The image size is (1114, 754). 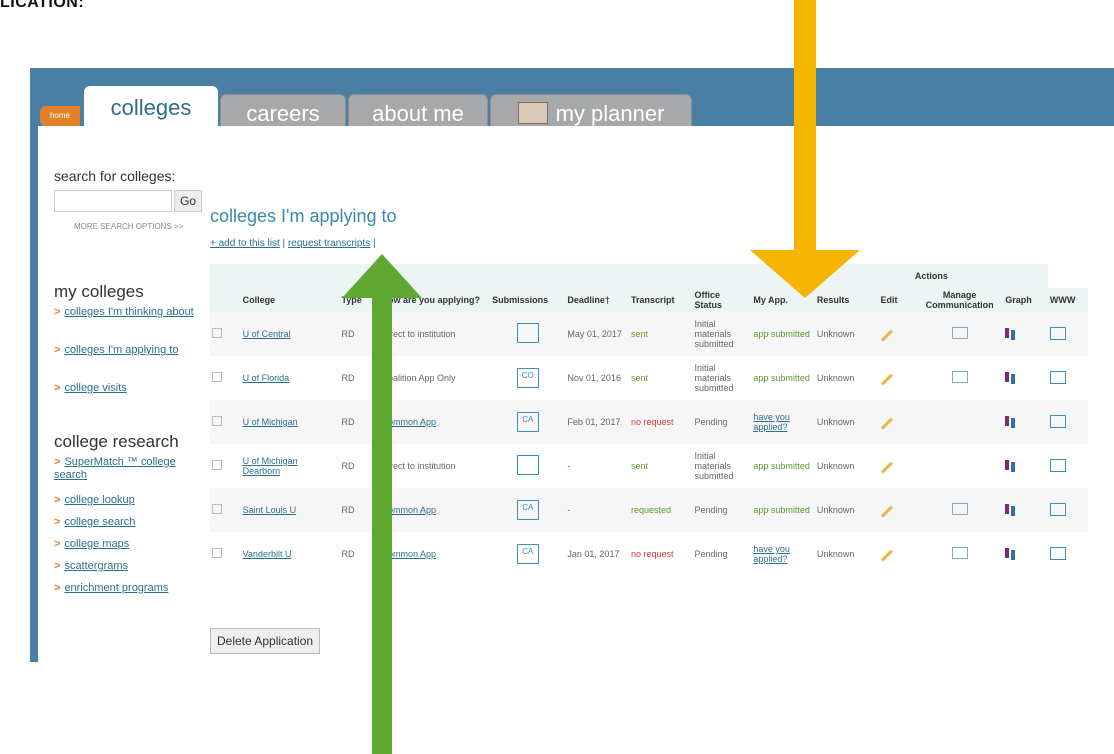 What do you see at coordinates (329, 243) in the screenshot?
I see `request-transcripts-link: request transcripts` at bounding box center [329, 243].